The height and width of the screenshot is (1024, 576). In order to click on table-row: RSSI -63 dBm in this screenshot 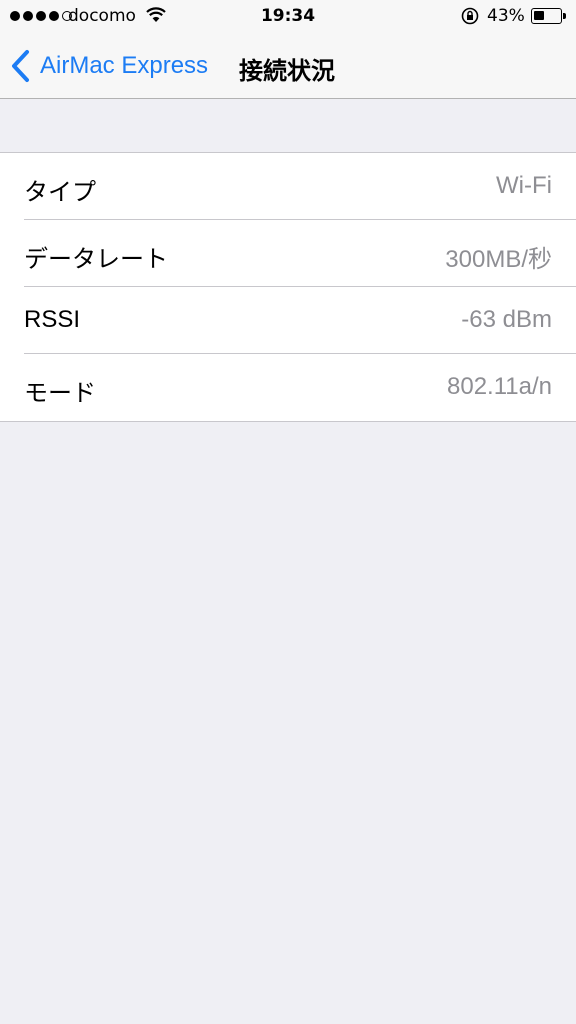, I will do `click(288, 320)`.